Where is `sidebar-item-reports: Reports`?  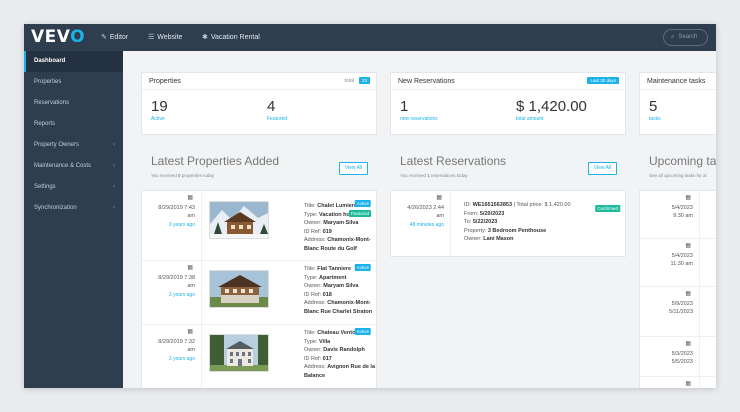
sidebar-item-reports: Reports is located at coordinates (73, 124).